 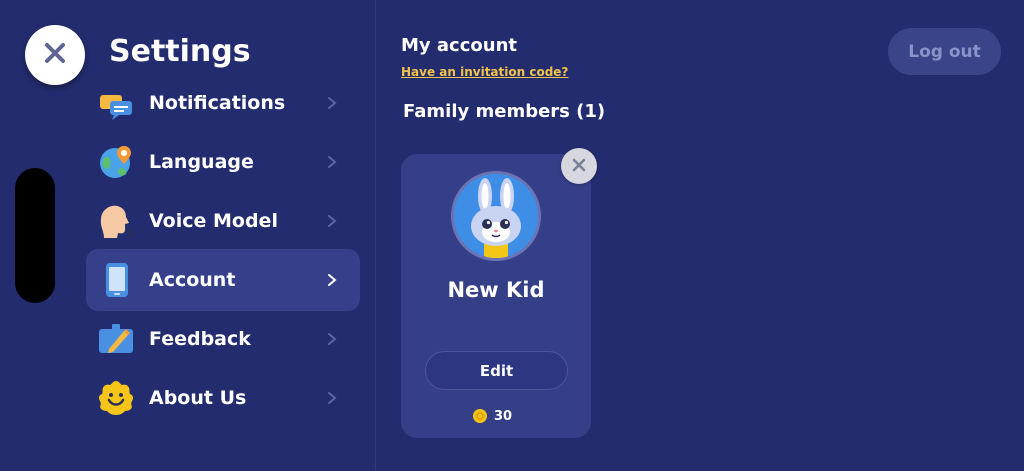 What do you see at coordinates (116, 103) in the screenshot?
I see `notifications-icon` at bounding box center [116, 103].